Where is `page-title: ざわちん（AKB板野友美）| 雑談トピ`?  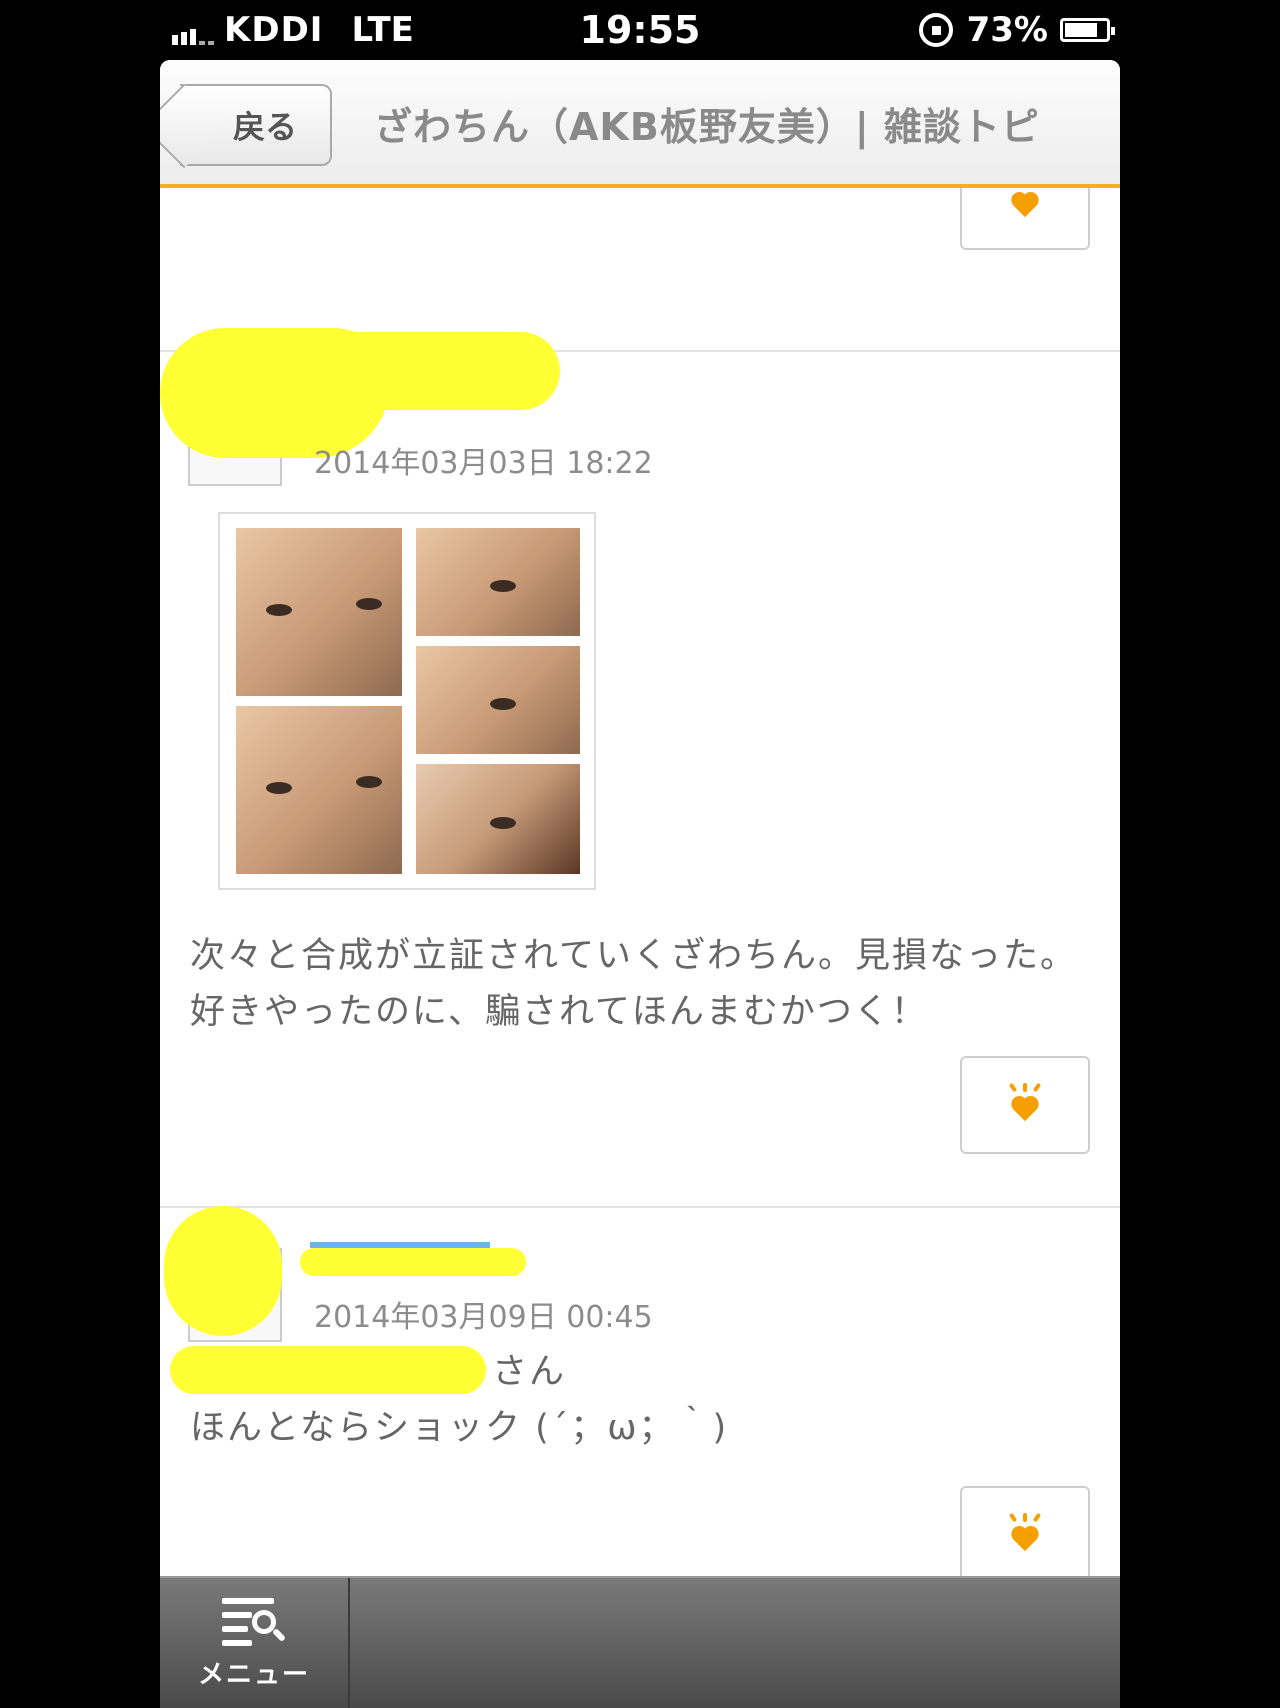 page-title: ざわちん（AKB板野友美）| 雑談トピ is located at coordinates (707, 127).